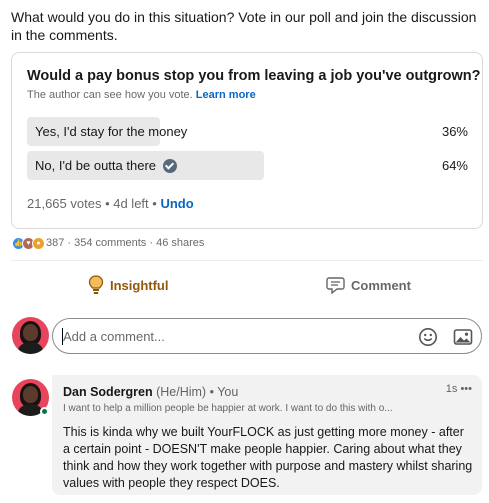 The width and height of the screenshot is (489, 503). I want to click on poll-option-percent: 36%, so click(454, 131).